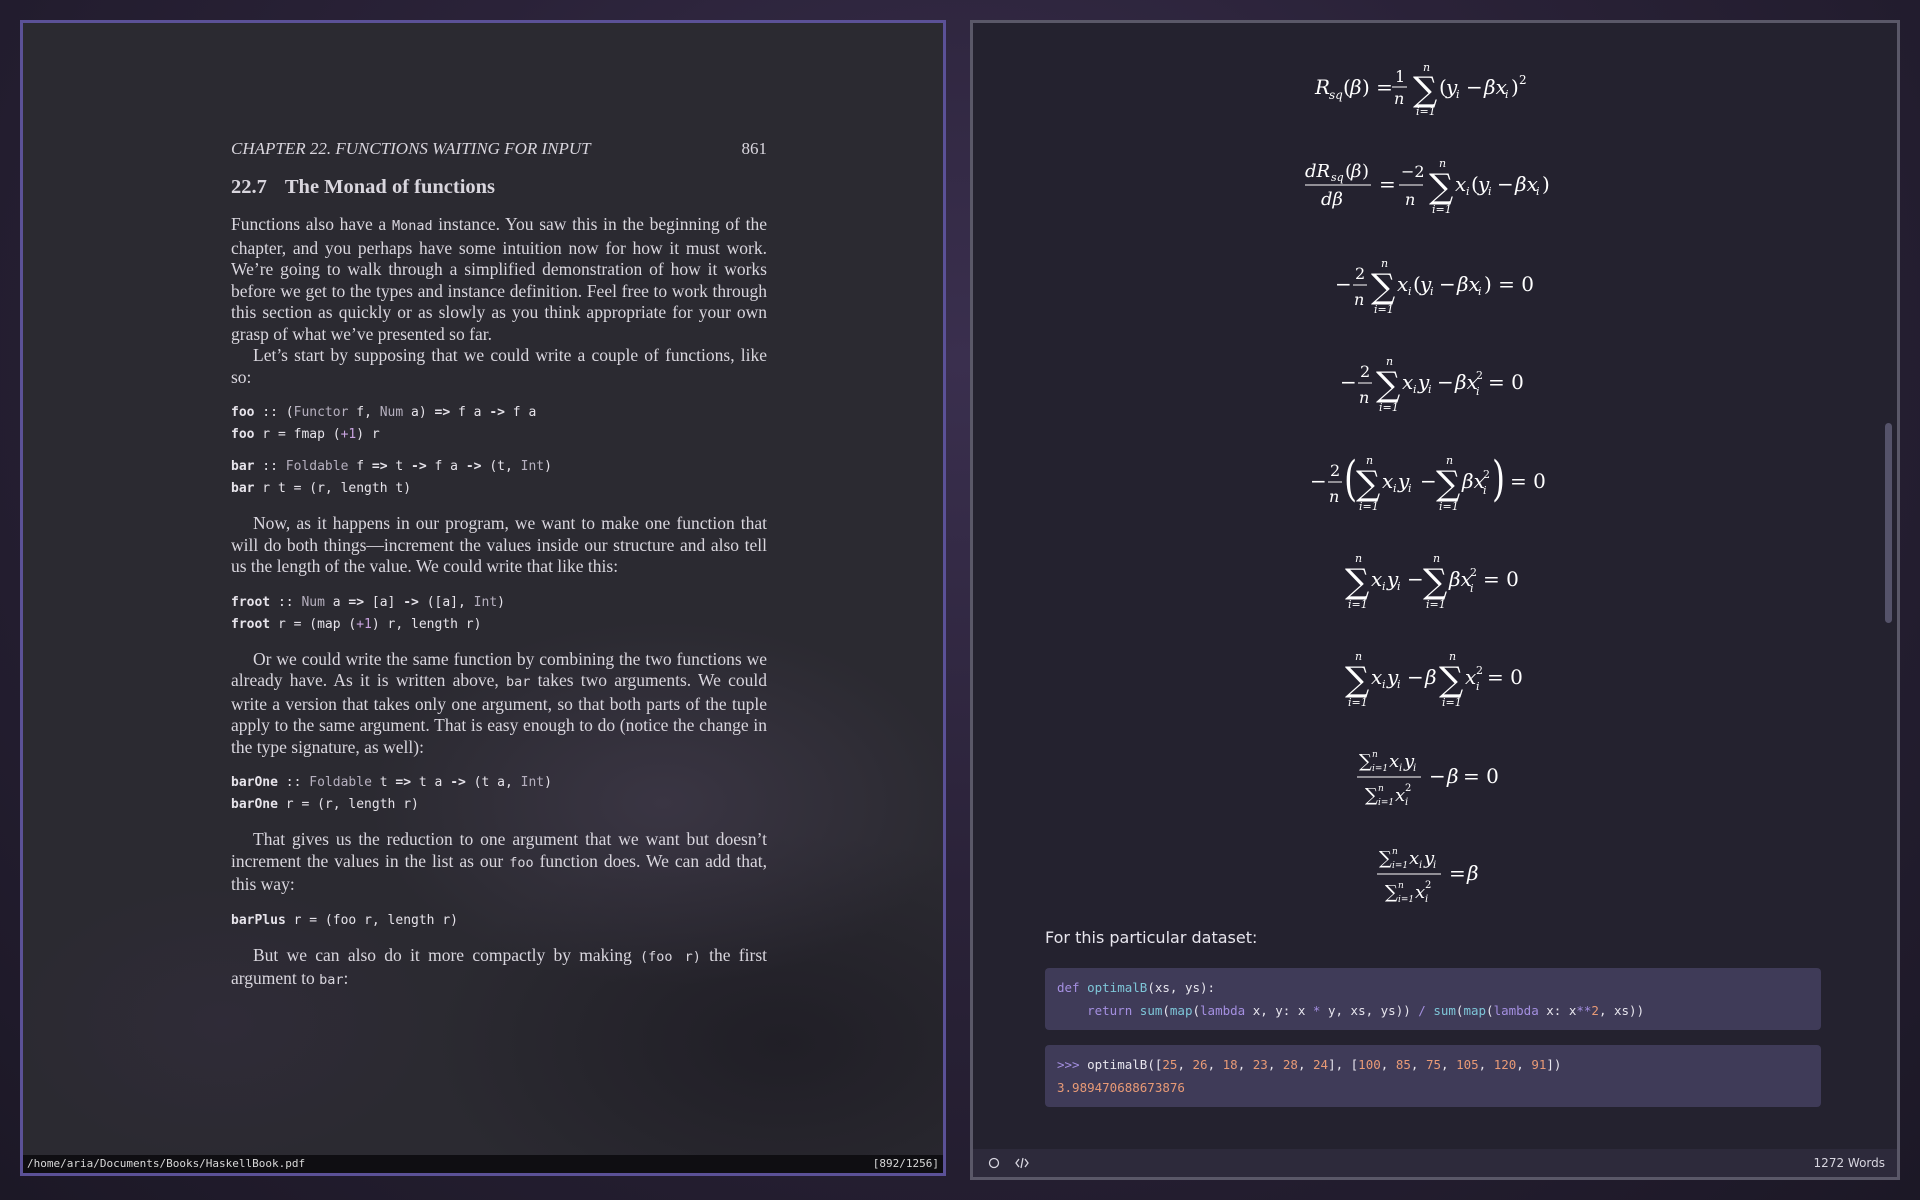  I want to click on equation-1: R sq (β) = 1 n ∑ n i=1 (y i − βx i) 2, so click(1435, 90).